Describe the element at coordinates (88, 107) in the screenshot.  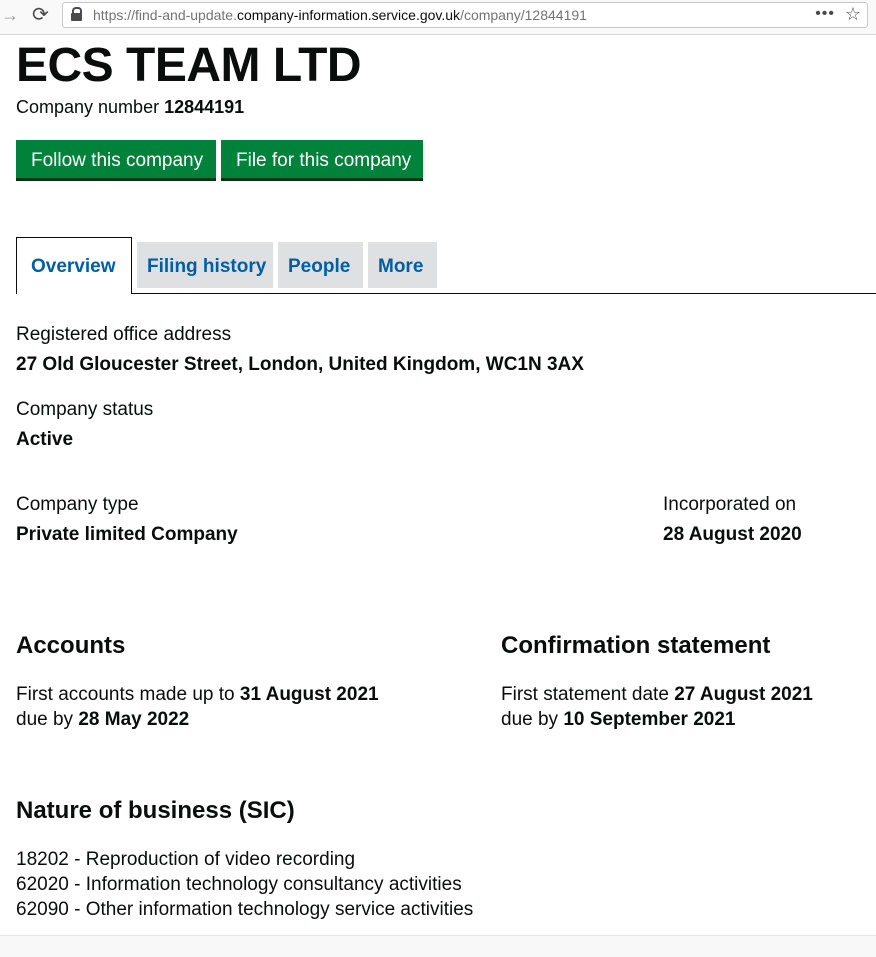
I see `company-number-label: Company number` at that location.